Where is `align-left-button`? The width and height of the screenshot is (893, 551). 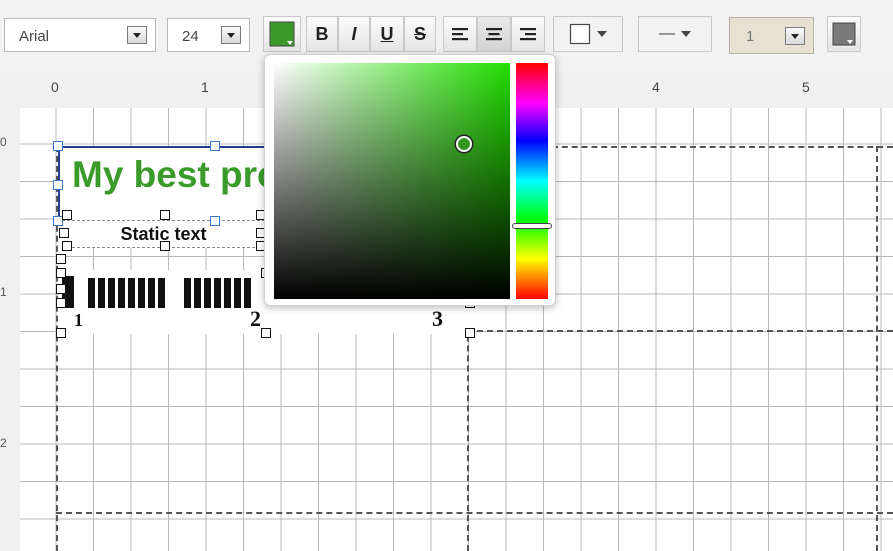 align-left-button is located at coordinates (460, 34).